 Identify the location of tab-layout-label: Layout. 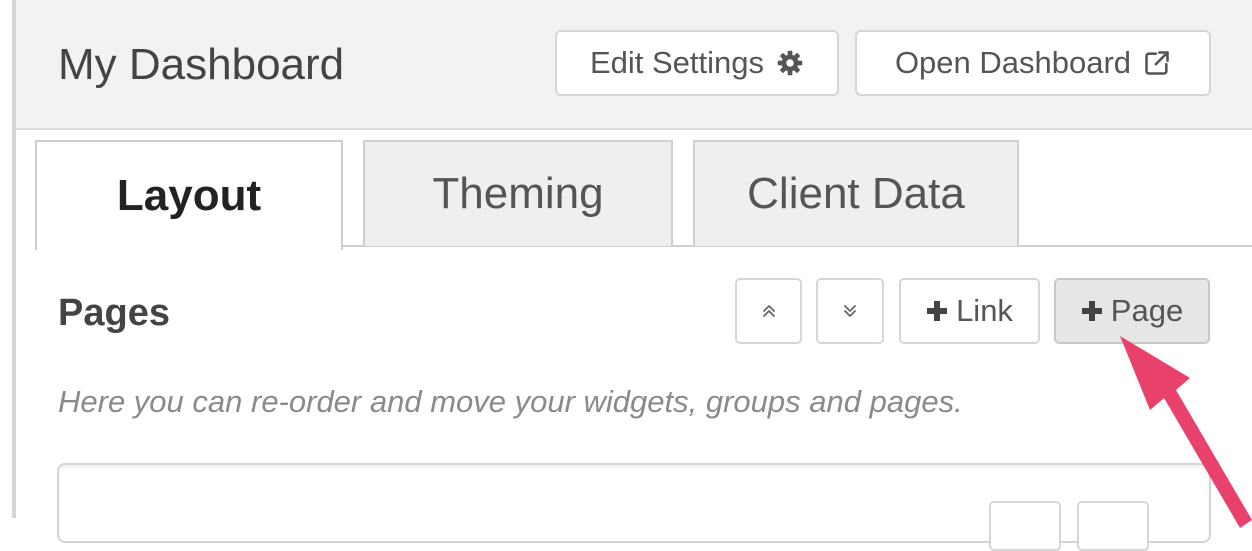
(189, 195).